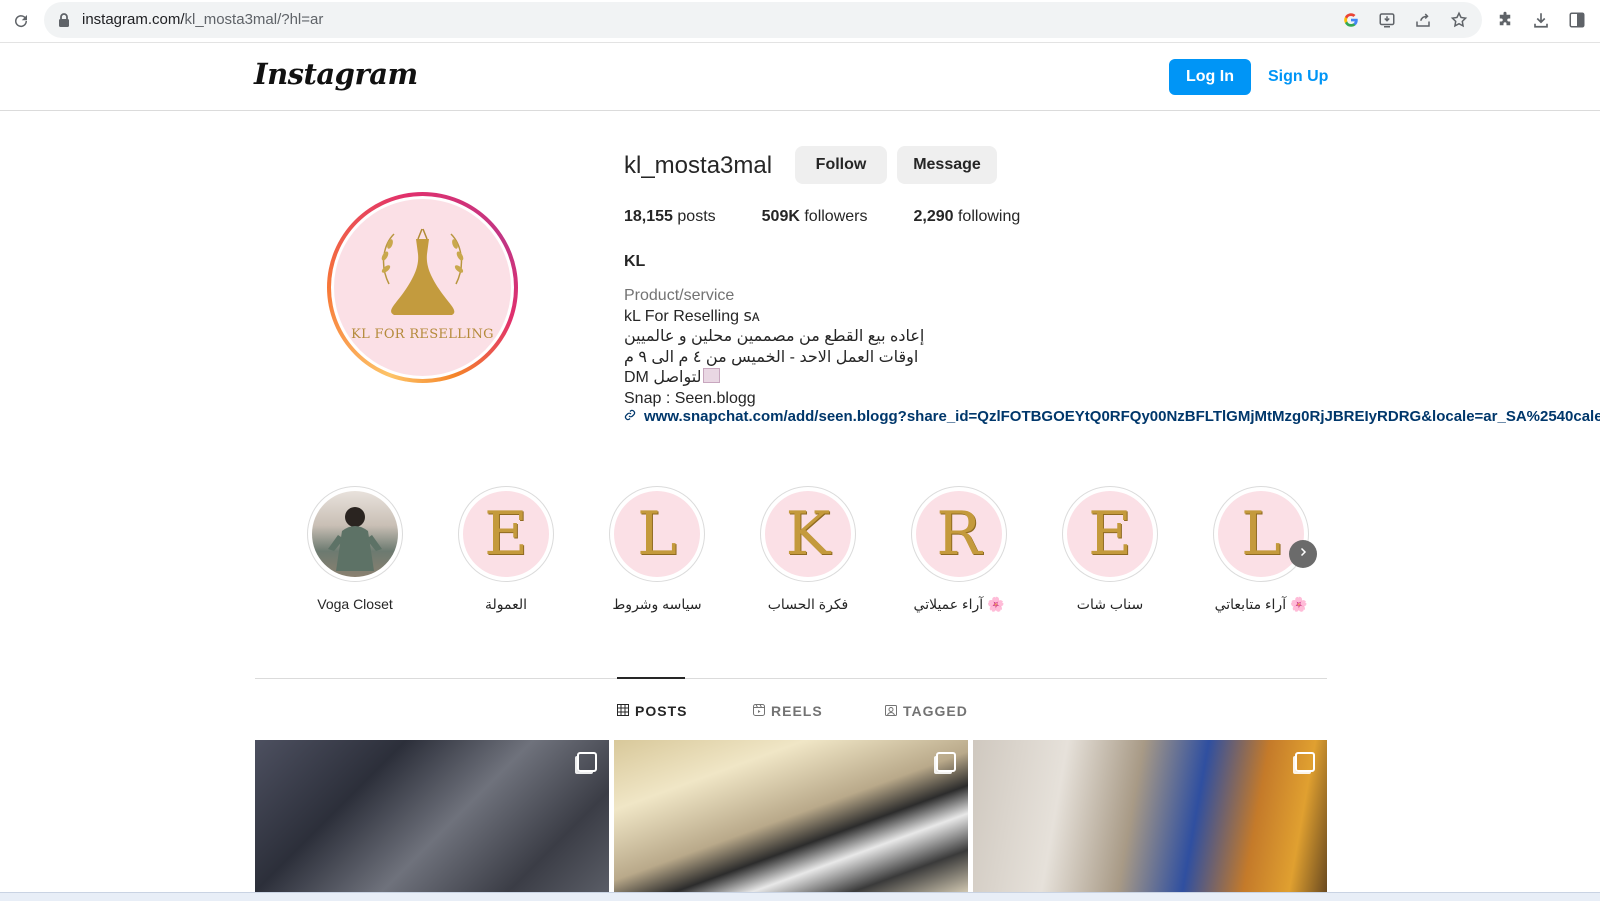 The height and width of the screenshot is (901, 1600). Describe the element at coordinates (635, 261) in the screenshot. I see `profile-full-name: KL` at that location.